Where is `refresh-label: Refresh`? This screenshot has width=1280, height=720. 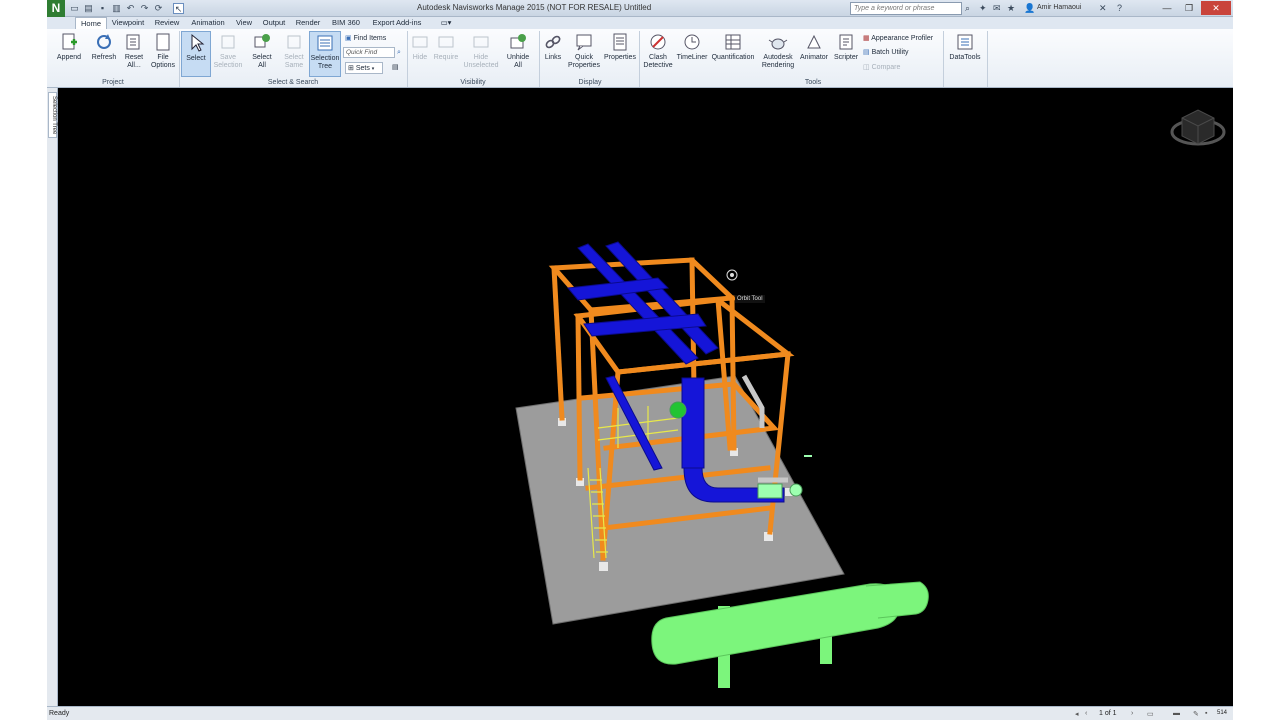
refresh-label: Refresh is located at coordinates (104, 57).